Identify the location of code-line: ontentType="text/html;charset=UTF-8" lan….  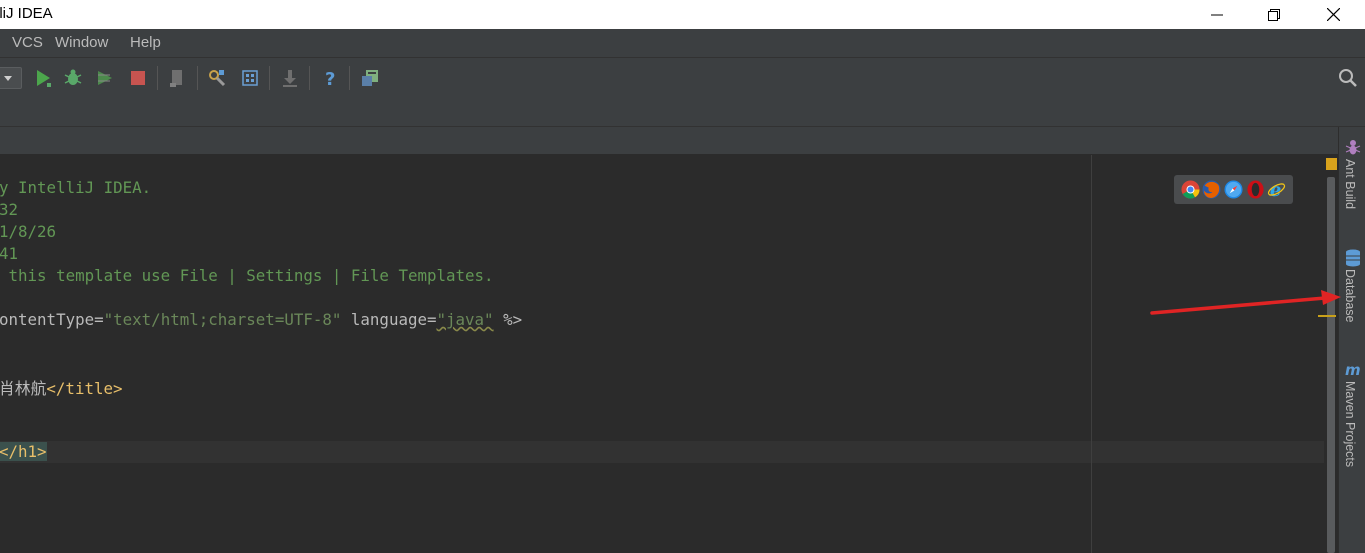
(261, 319).